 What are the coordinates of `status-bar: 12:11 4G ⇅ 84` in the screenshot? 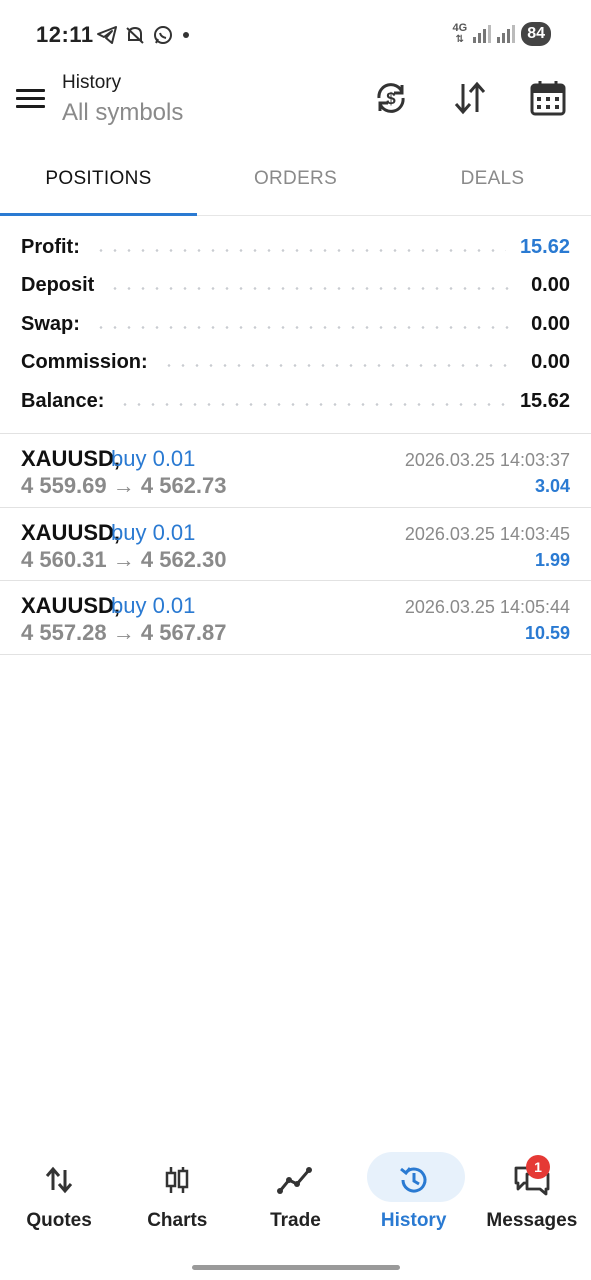 It's located at (295, 35).